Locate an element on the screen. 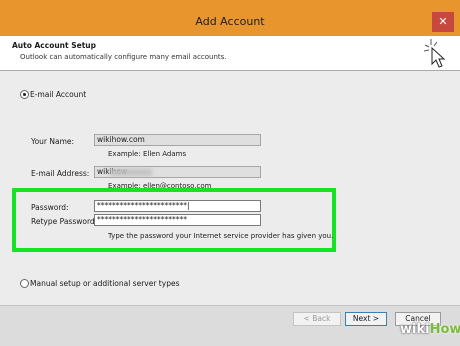  retype-password-field: ************************ is located at coordinates (177, 220).